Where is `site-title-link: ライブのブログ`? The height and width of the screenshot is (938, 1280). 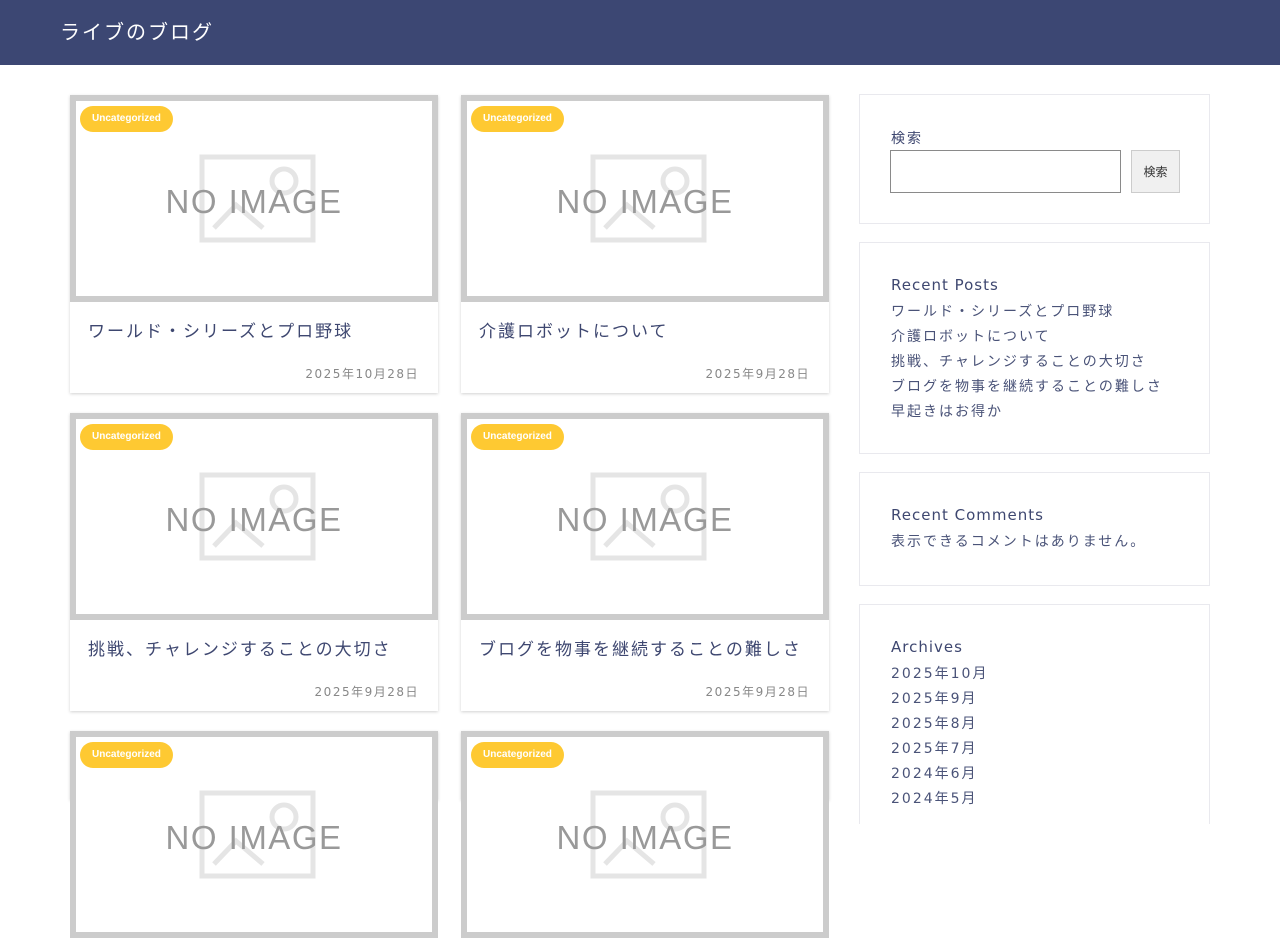 site-title-link: ライブのブログ is located at coordinates (137, 30).